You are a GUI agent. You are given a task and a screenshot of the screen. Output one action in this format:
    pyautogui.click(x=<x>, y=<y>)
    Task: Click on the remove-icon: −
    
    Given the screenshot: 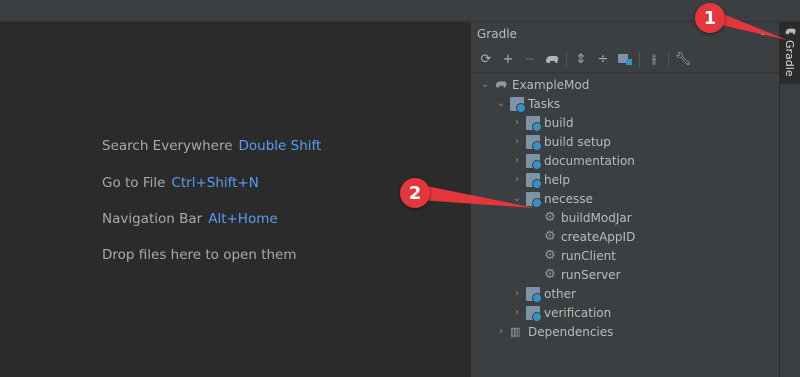 What is the action you would take?
    pyautogui.click(x=530, y=59)
    